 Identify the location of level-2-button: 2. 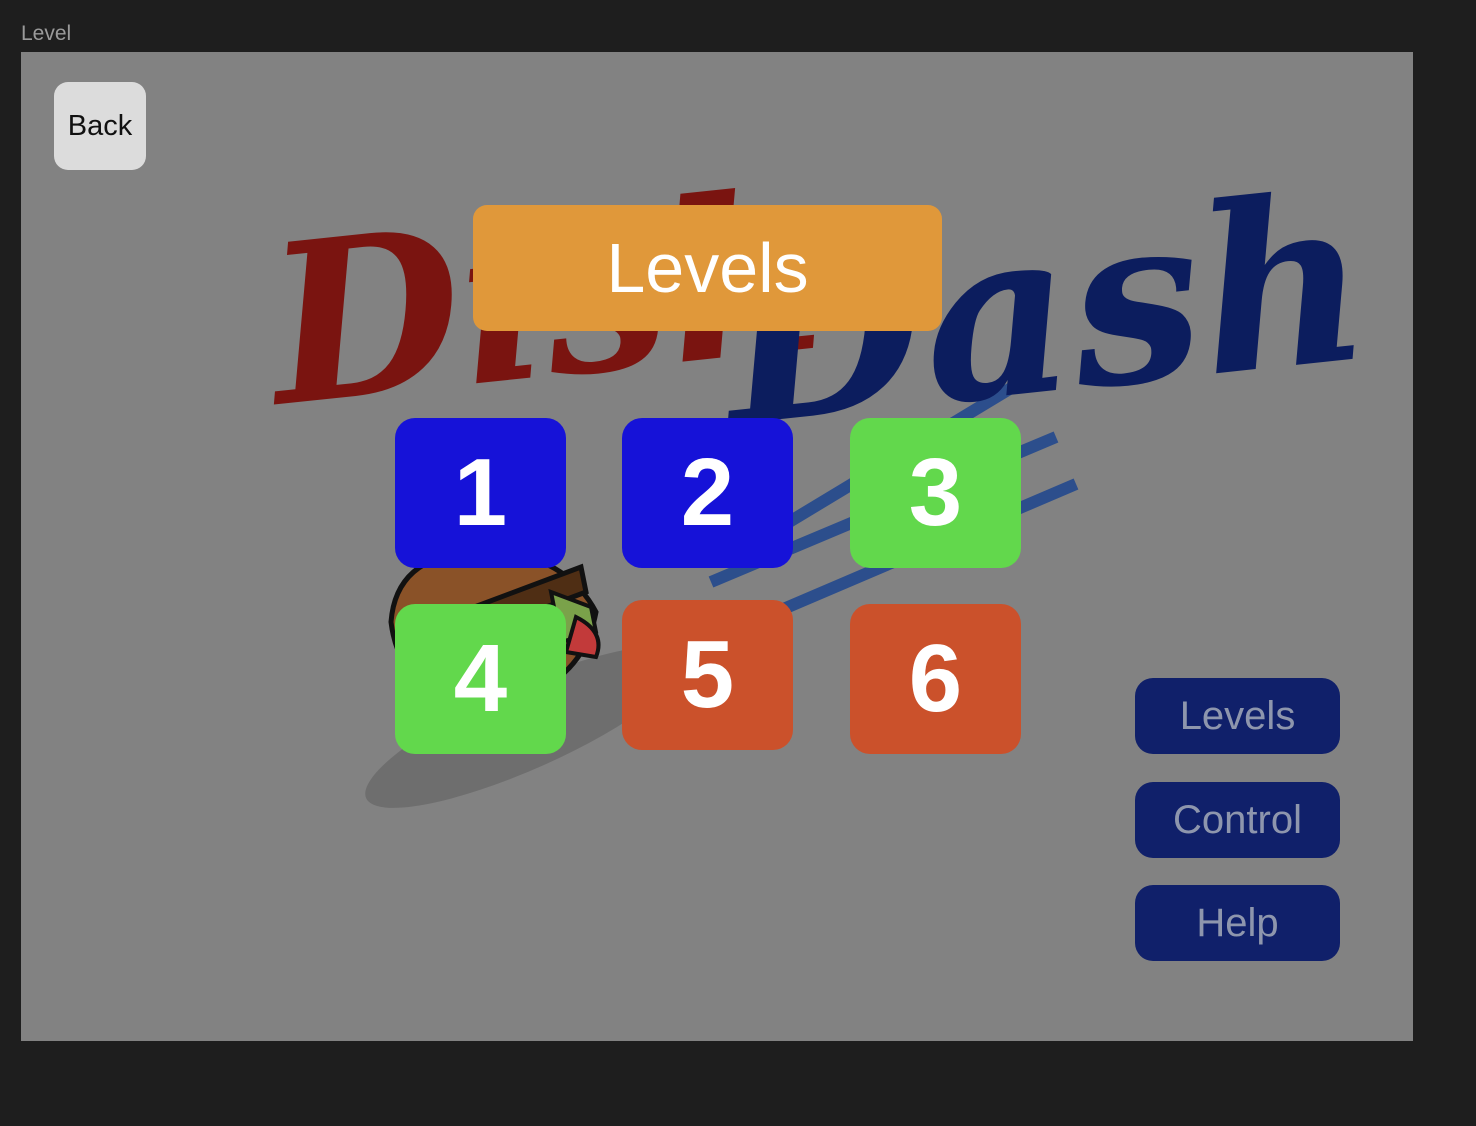
(707, 493).